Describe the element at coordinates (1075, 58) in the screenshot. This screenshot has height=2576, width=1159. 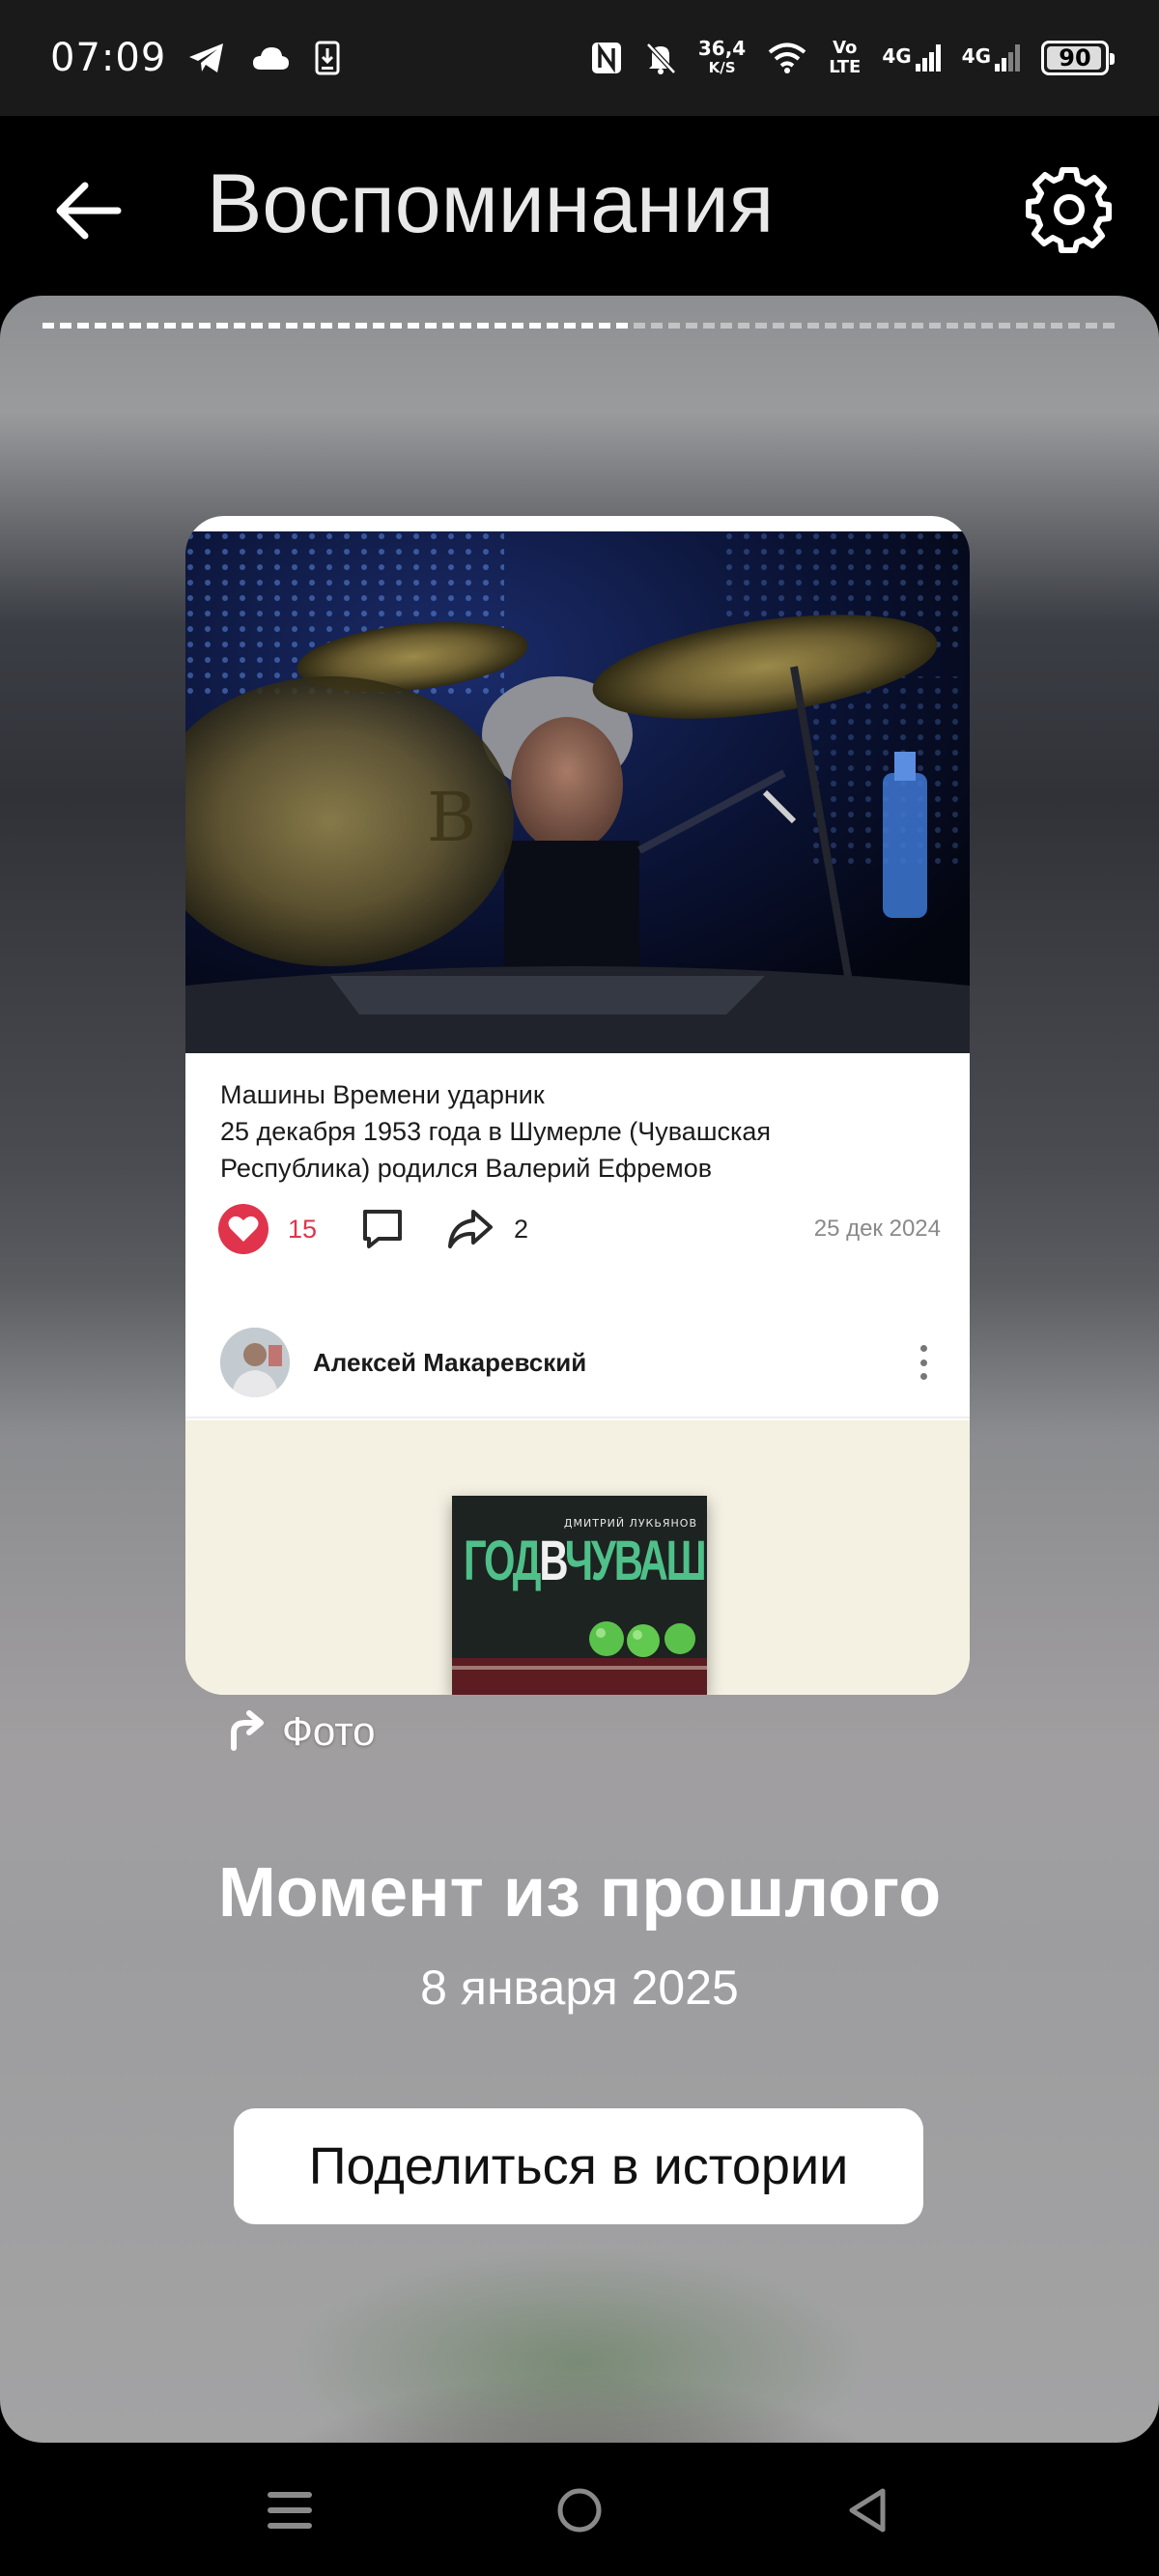
I see `battery-level: 90` at that location.